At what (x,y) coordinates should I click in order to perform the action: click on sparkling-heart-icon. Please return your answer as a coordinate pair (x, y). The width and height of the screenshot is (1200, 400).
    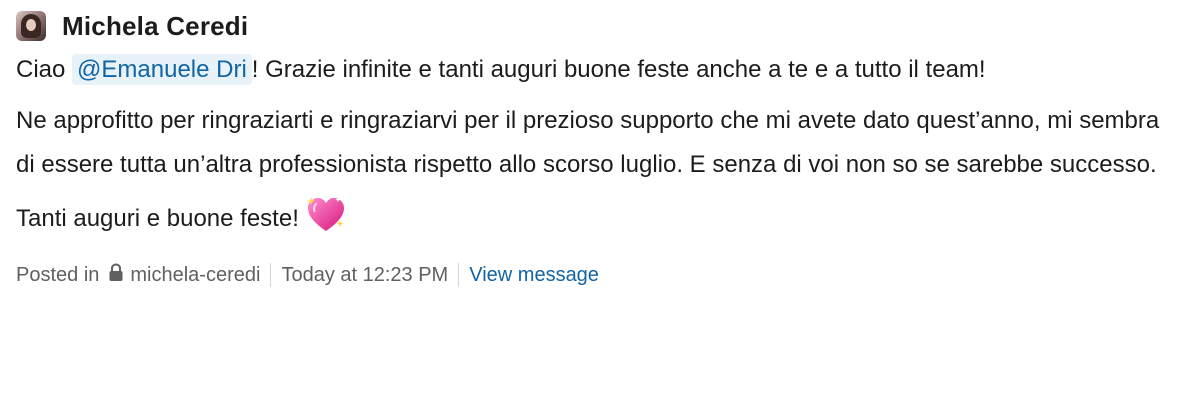
    Looking at the image, I should click on (326, 222).